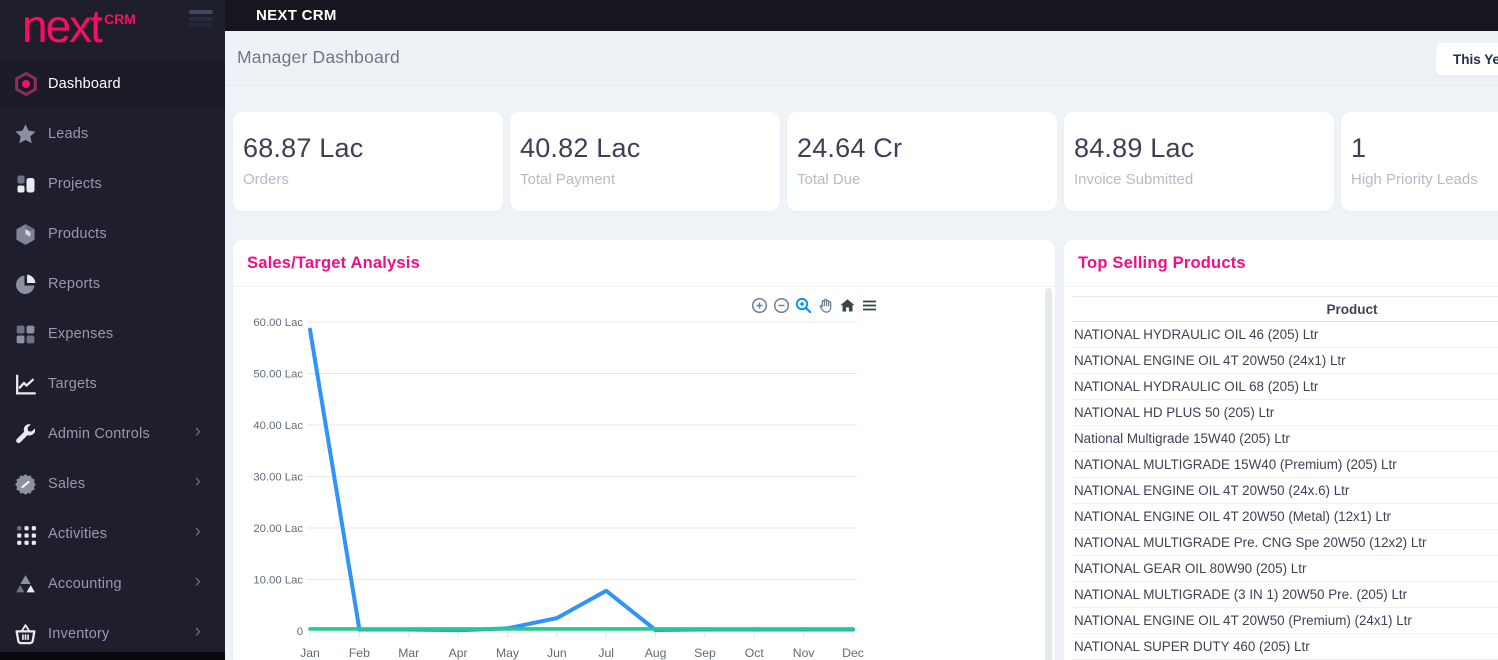 Image resolution: width=1498 pixels, height=660 pixels. I want to click on sidebar-item-label: Expenses, so click(81, 334).